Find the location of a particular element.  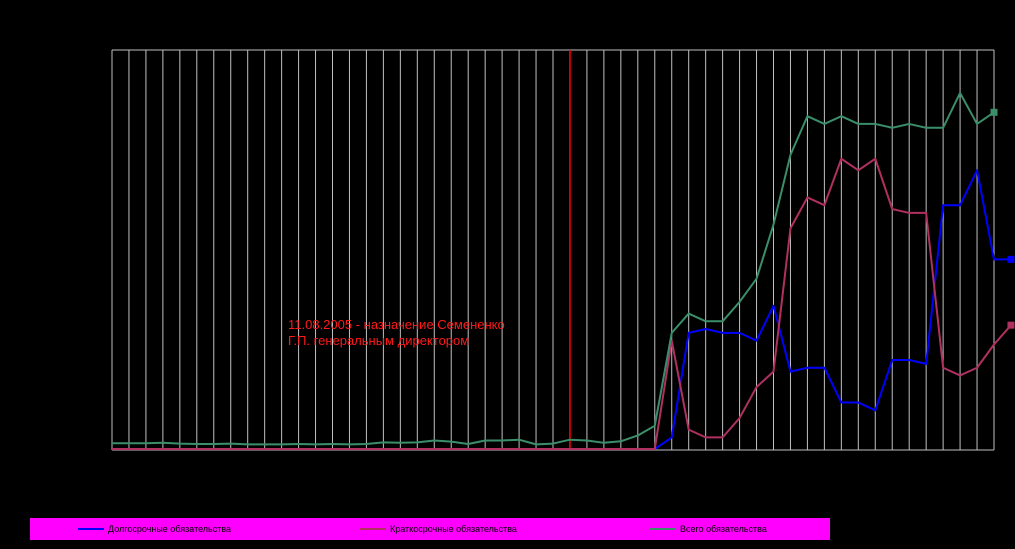

legend-label-short-term: Краткосрочные обязательства is located at coordinates (453, 529).